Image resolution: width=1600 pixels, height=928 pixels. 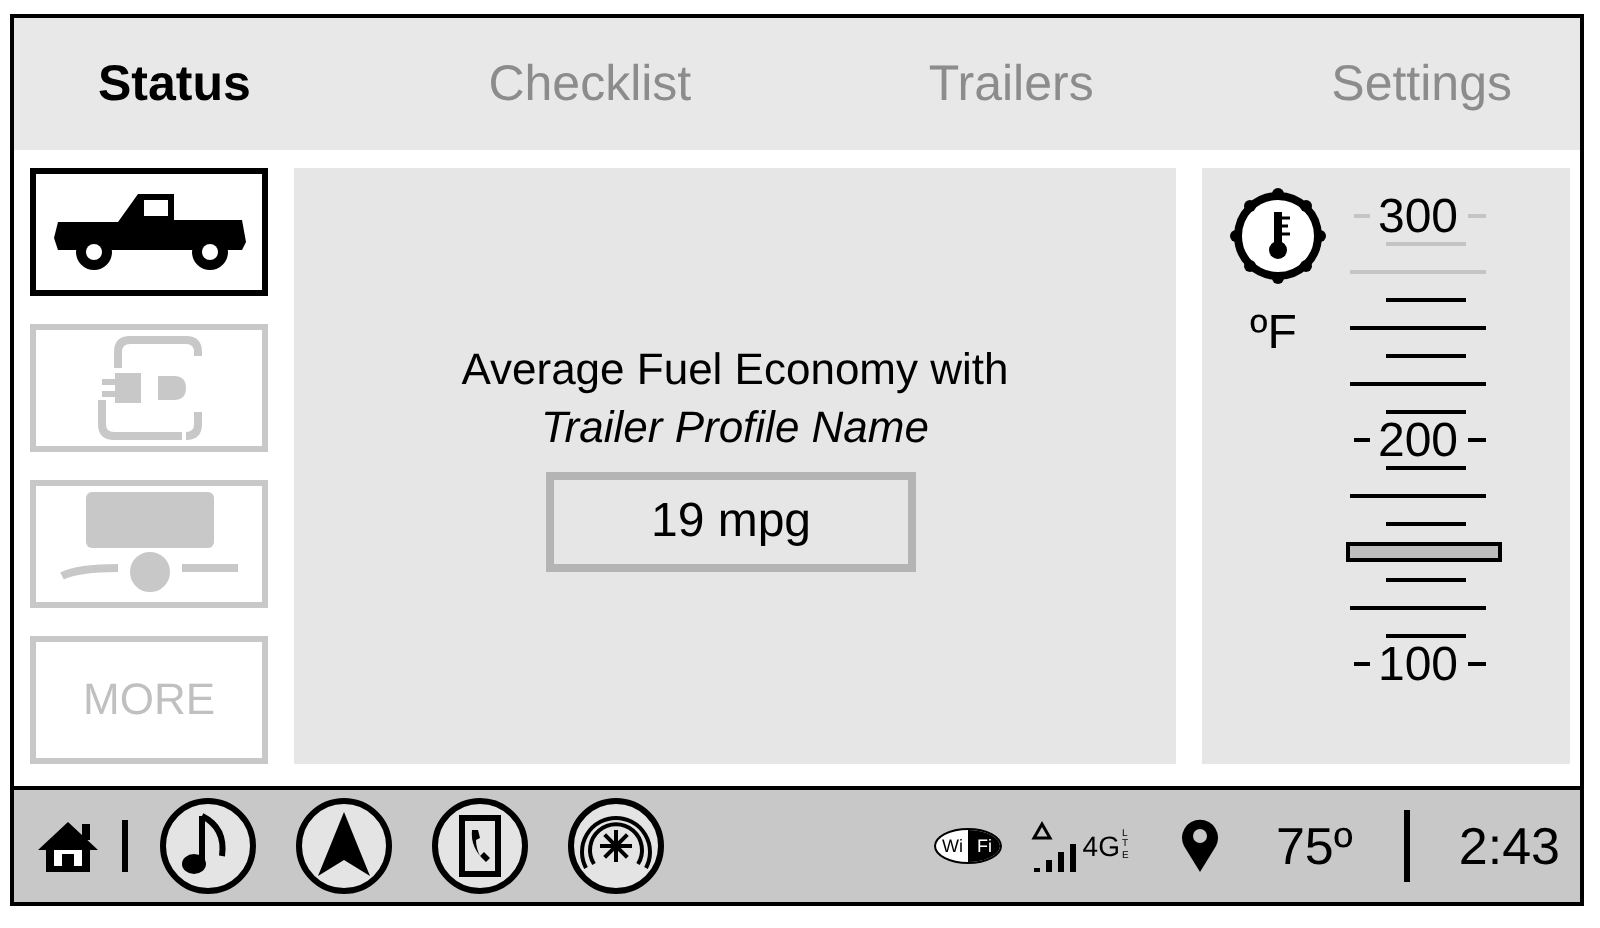 I want to click on sidebar-item, so click(x=149, y=232).